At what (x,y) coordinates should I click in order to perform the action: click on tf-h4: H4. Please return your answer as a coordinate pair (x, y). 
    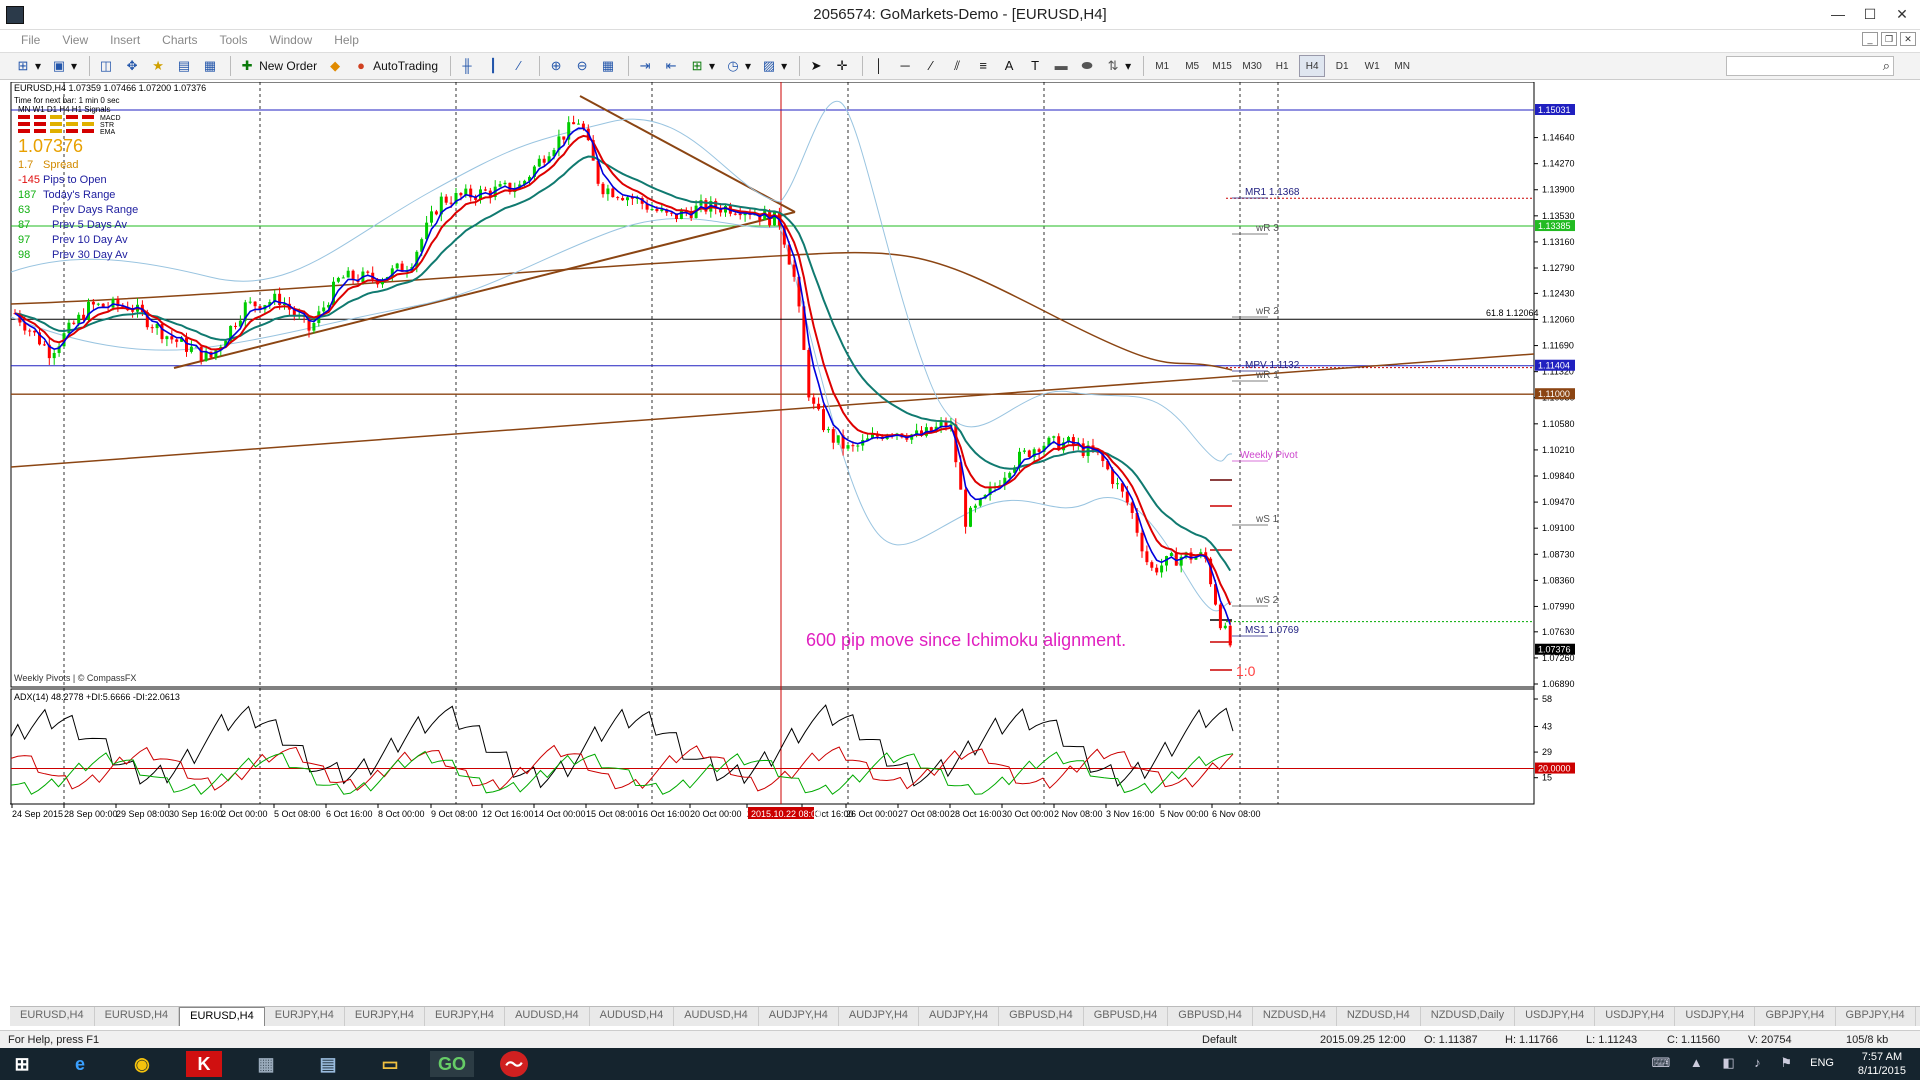
    Looking at the image, I should click on (1312, 66).